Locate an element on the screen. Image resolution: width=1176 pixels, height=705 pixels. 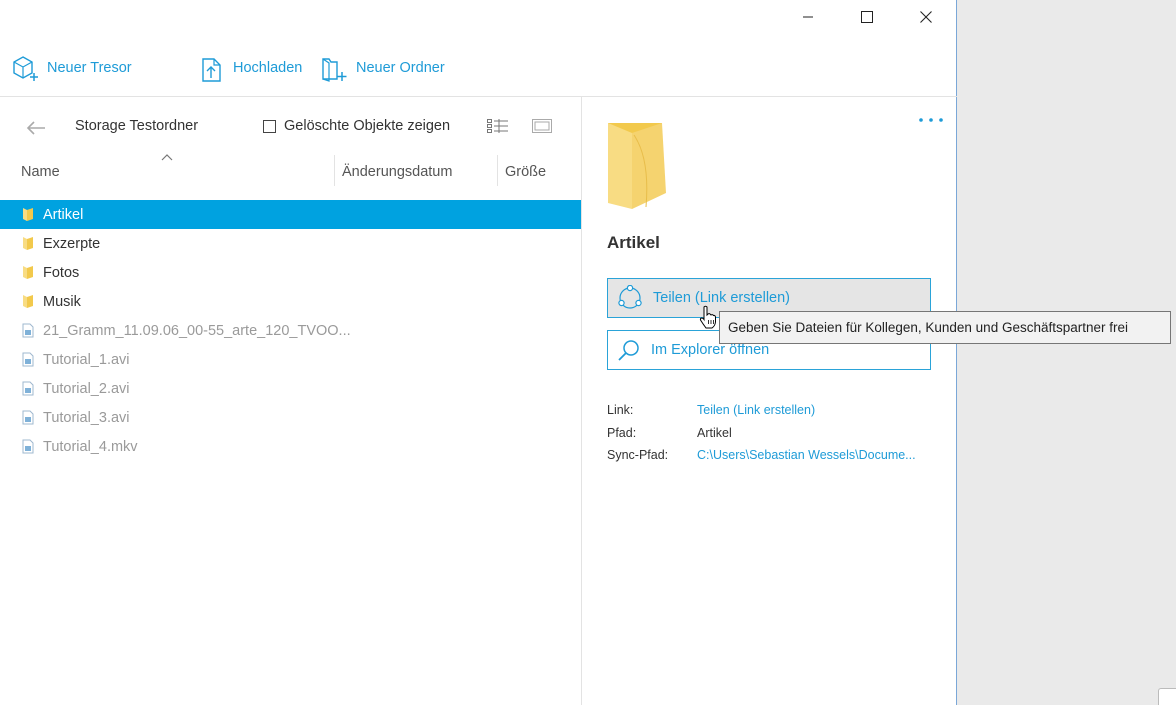
file-row: Tutorial_4.mkv is located at coordinates (290, 446).